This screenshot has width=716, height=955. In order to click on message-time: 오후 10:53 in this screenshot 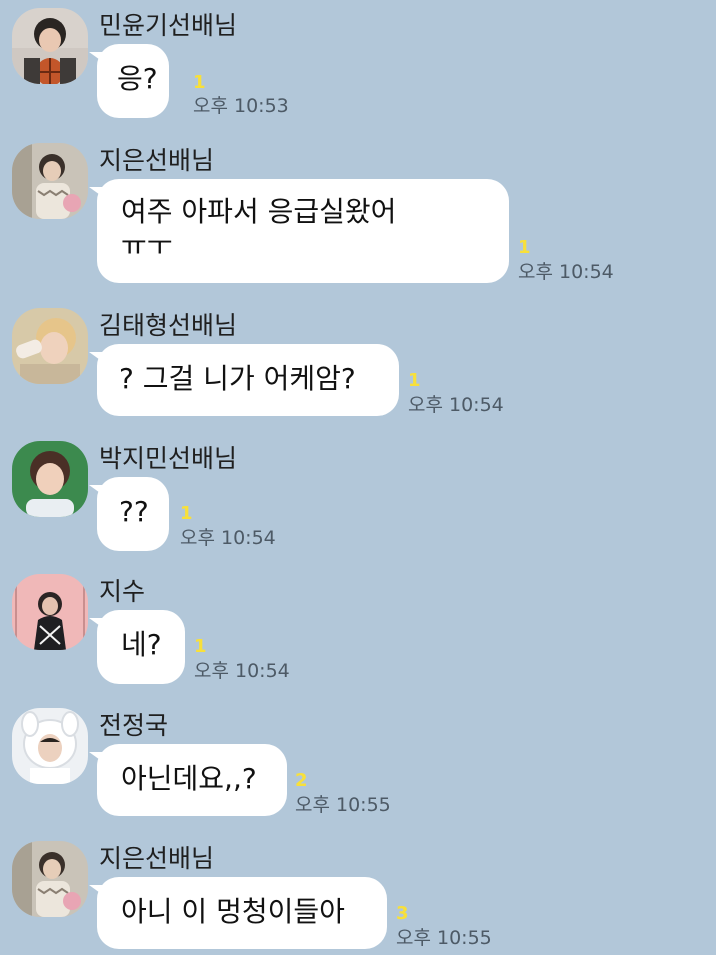, I will do `click(241, 106)`.